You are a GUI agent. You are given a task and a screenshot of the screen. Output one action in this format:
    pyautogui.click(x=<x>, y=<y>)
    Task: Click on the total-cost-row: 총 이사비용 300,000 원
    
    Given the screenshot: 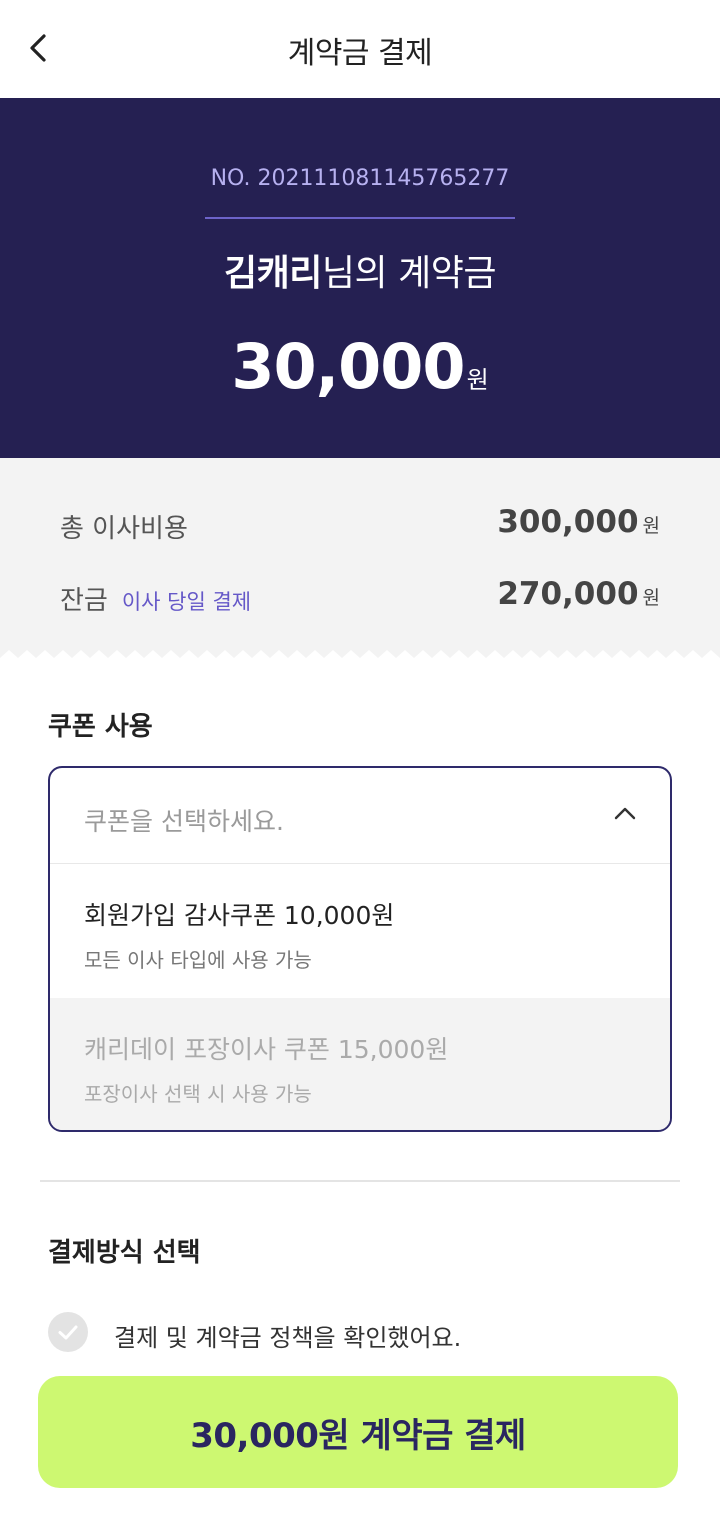 What is the action you would take?
    pyautogui.click(x=360, y=526)
    